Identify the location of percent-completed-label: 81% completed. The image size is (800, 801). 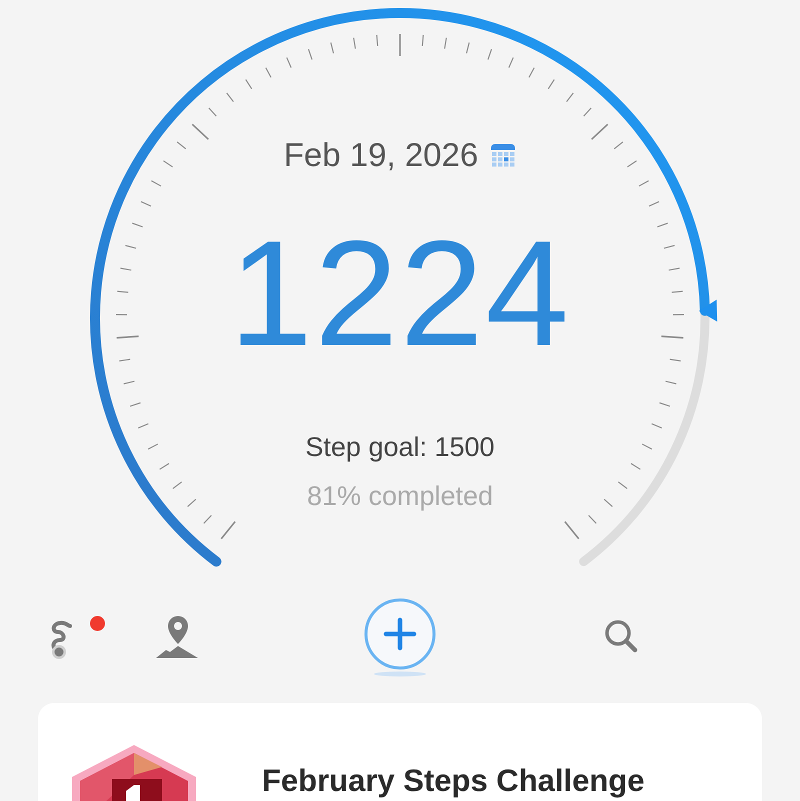
(400, 496).